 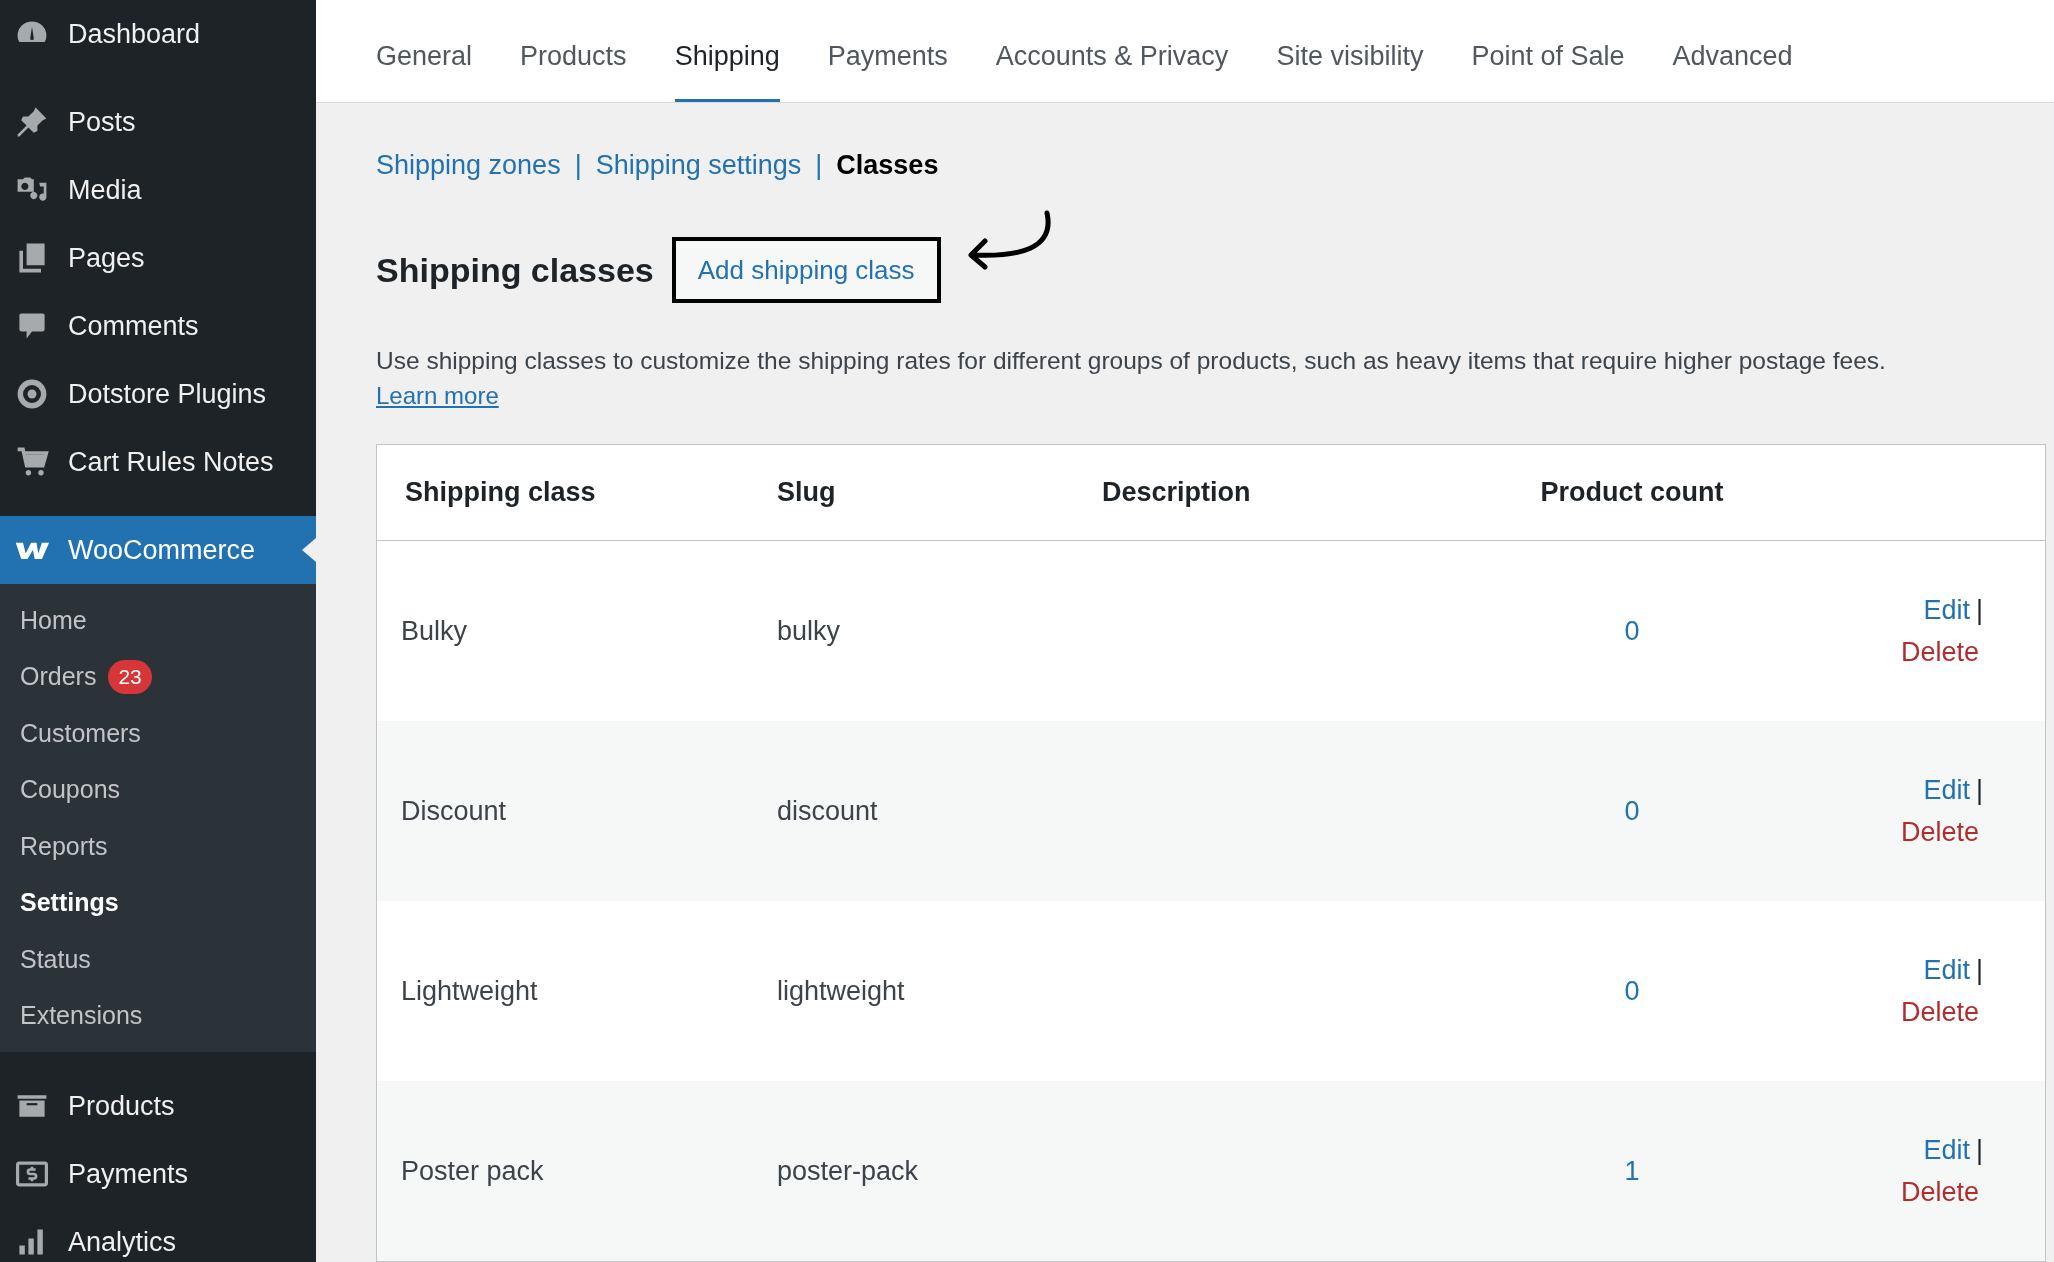 What do you see at coordinates (1548, 69) in the screenshot?
I see `settings-tab: Point of Sale` at bounding box center [1548, 69].